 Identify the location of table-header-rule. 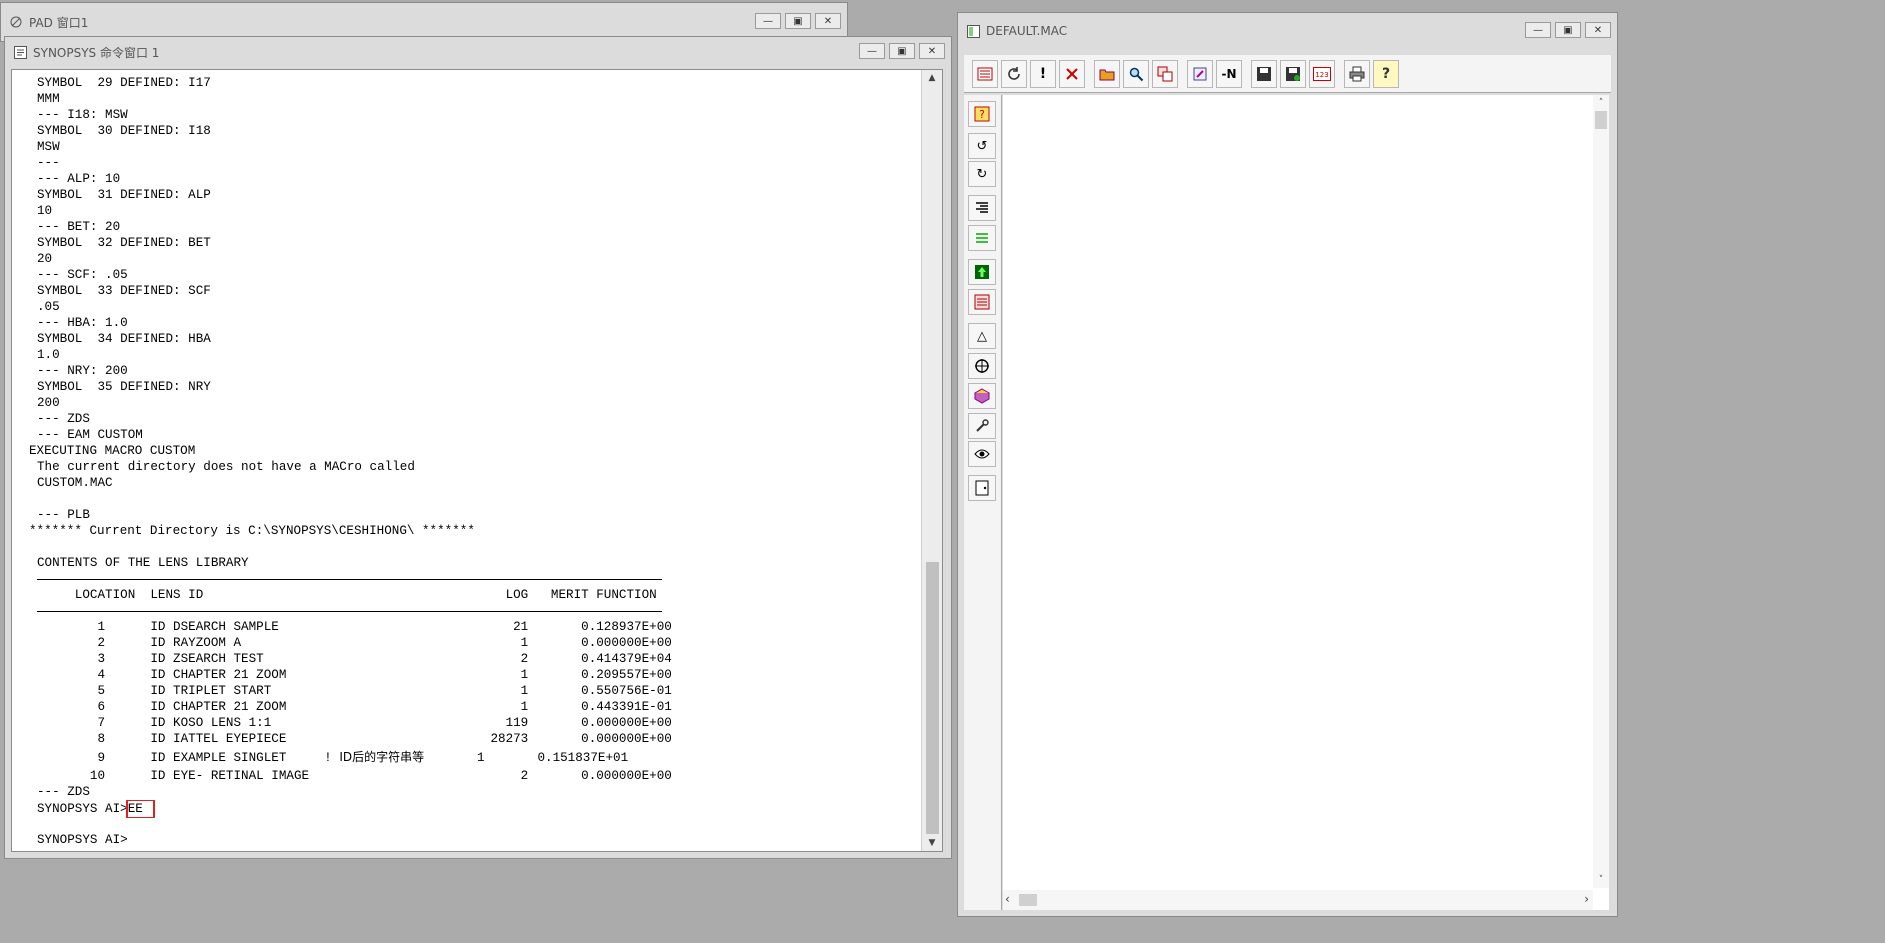
(466, 611).